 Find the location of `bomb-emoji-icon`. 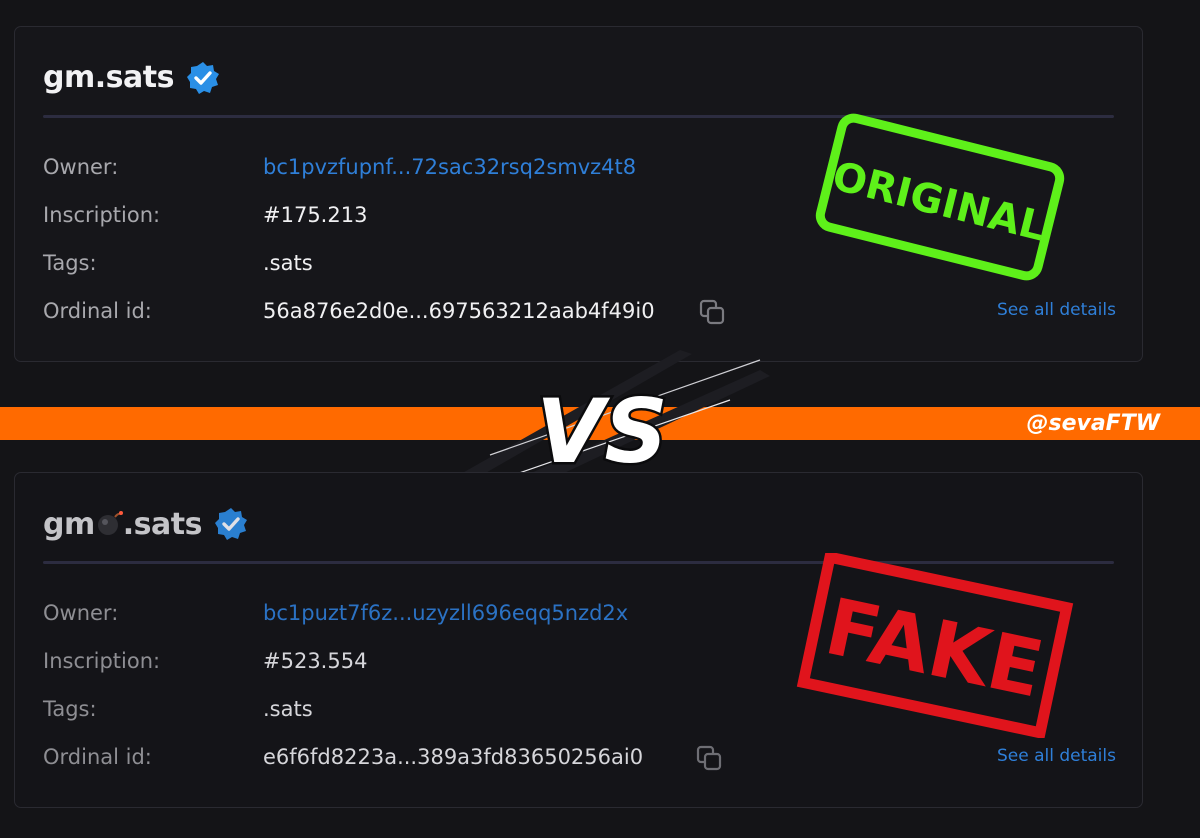

bomb-emoji-icon is located at coordinates (110, 523).